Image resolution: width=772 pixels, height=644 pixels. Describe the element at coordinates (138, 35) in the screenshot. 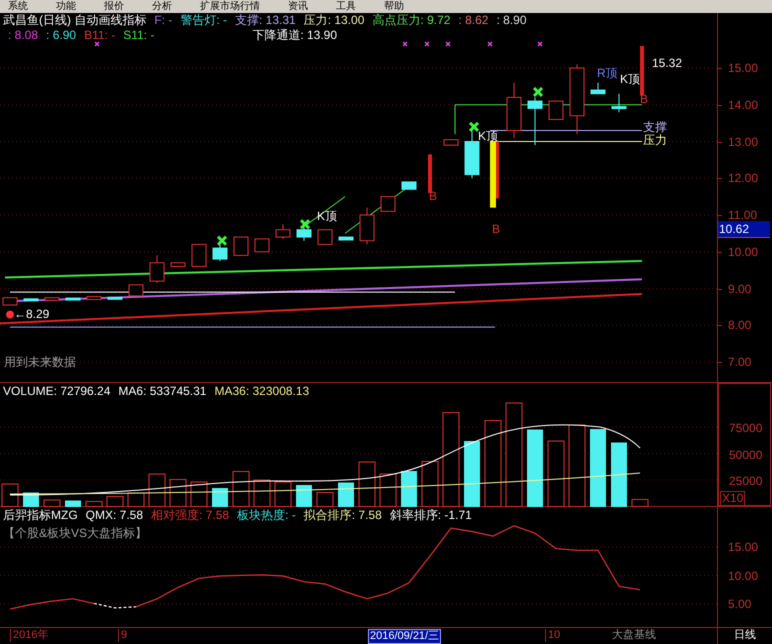

I see `indicator-value: S11: -` at that location.